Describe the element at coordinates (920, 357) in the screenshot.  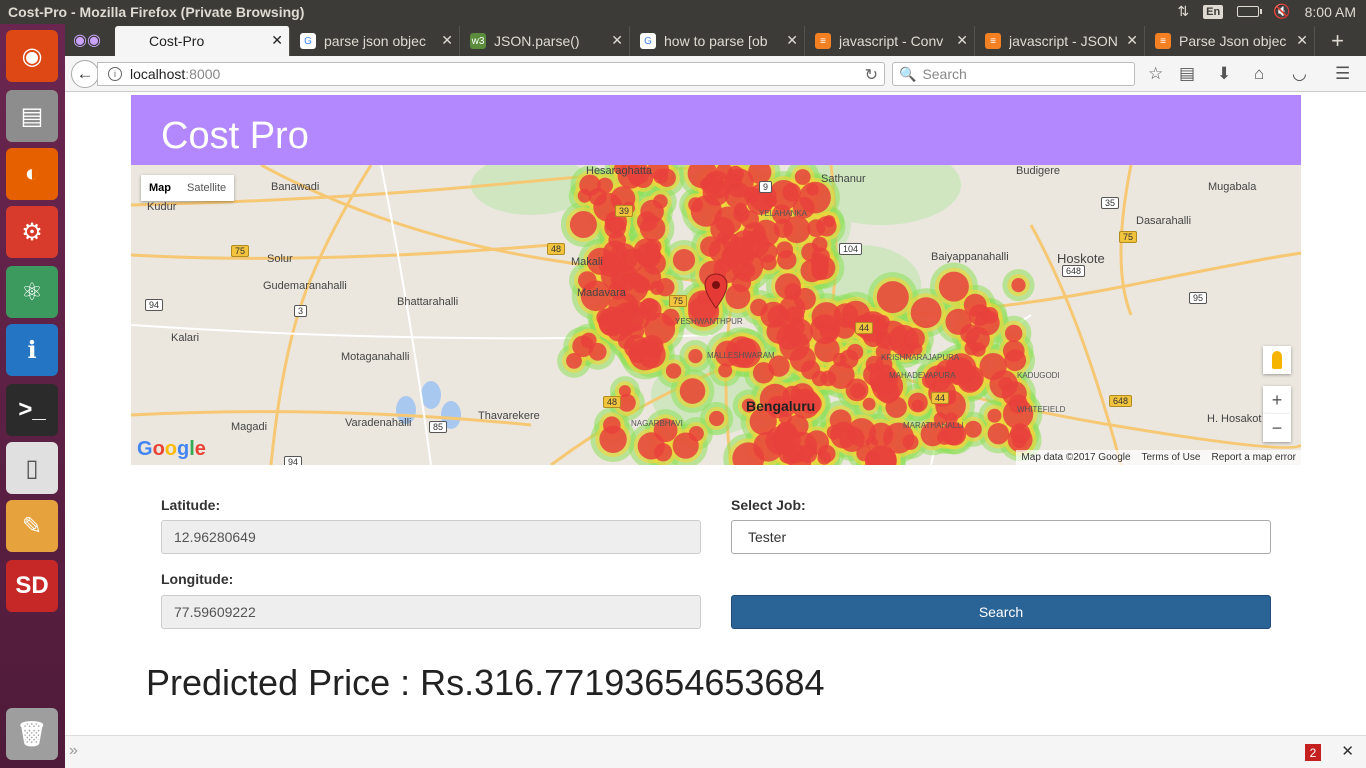
I see `map-place-label: KRISHNARAJAPURA` at that location.